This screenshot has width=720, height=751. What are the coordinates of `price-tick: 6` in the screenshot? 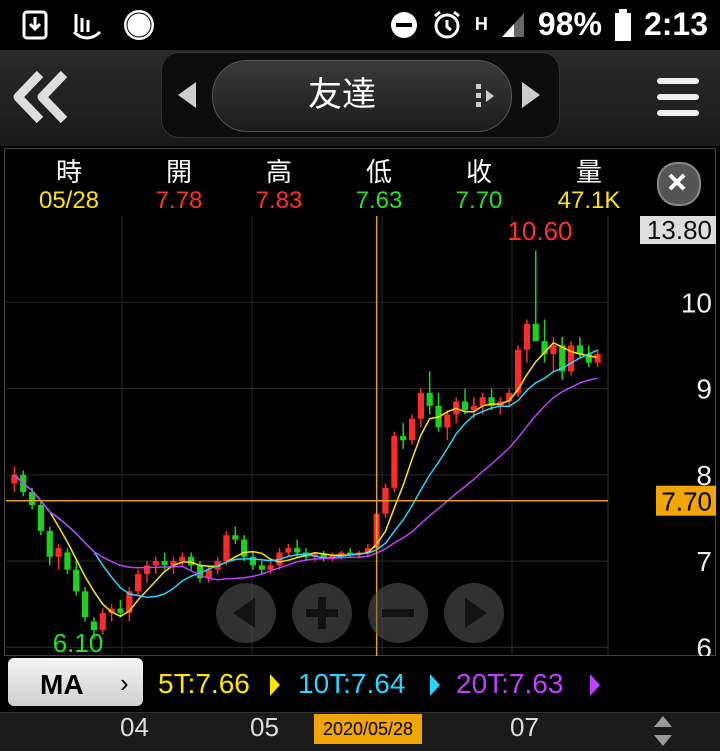 It's located at (704, 644).